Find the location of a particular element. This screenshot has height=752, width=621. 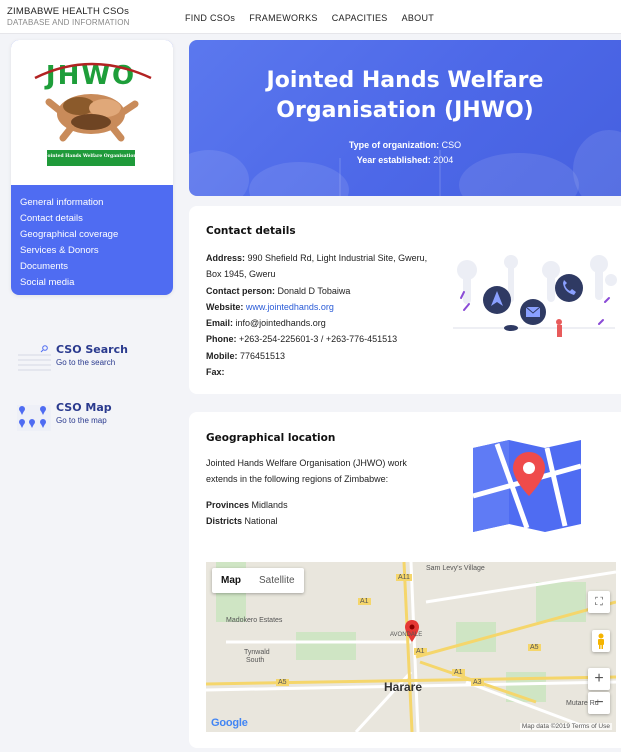

place-label: South is located at coordinates (255, 660).